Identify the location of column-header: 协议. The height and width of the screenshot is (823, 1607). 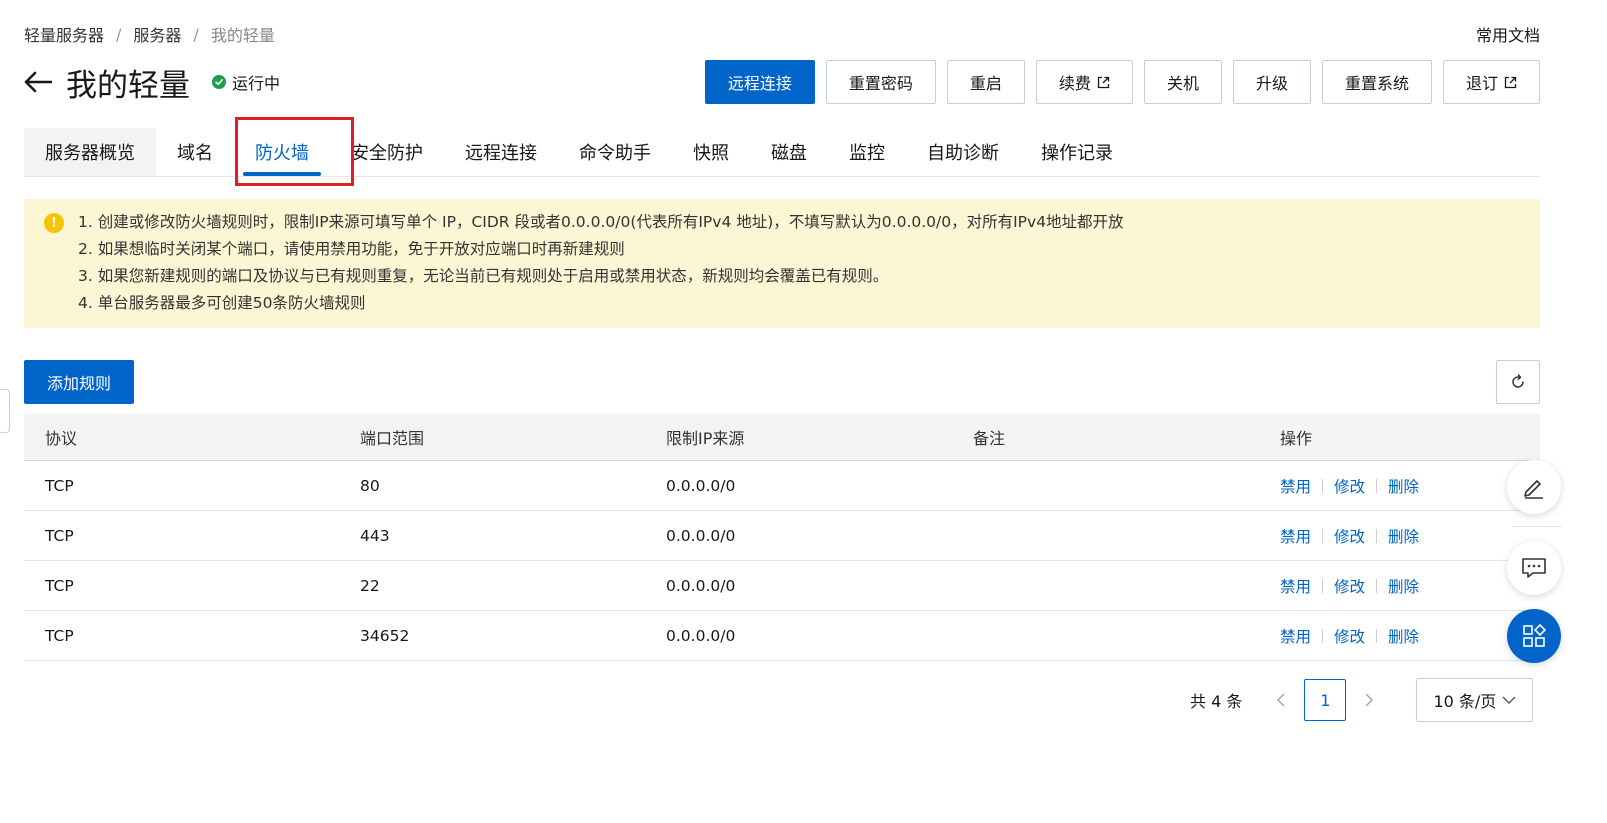
(61, 438).